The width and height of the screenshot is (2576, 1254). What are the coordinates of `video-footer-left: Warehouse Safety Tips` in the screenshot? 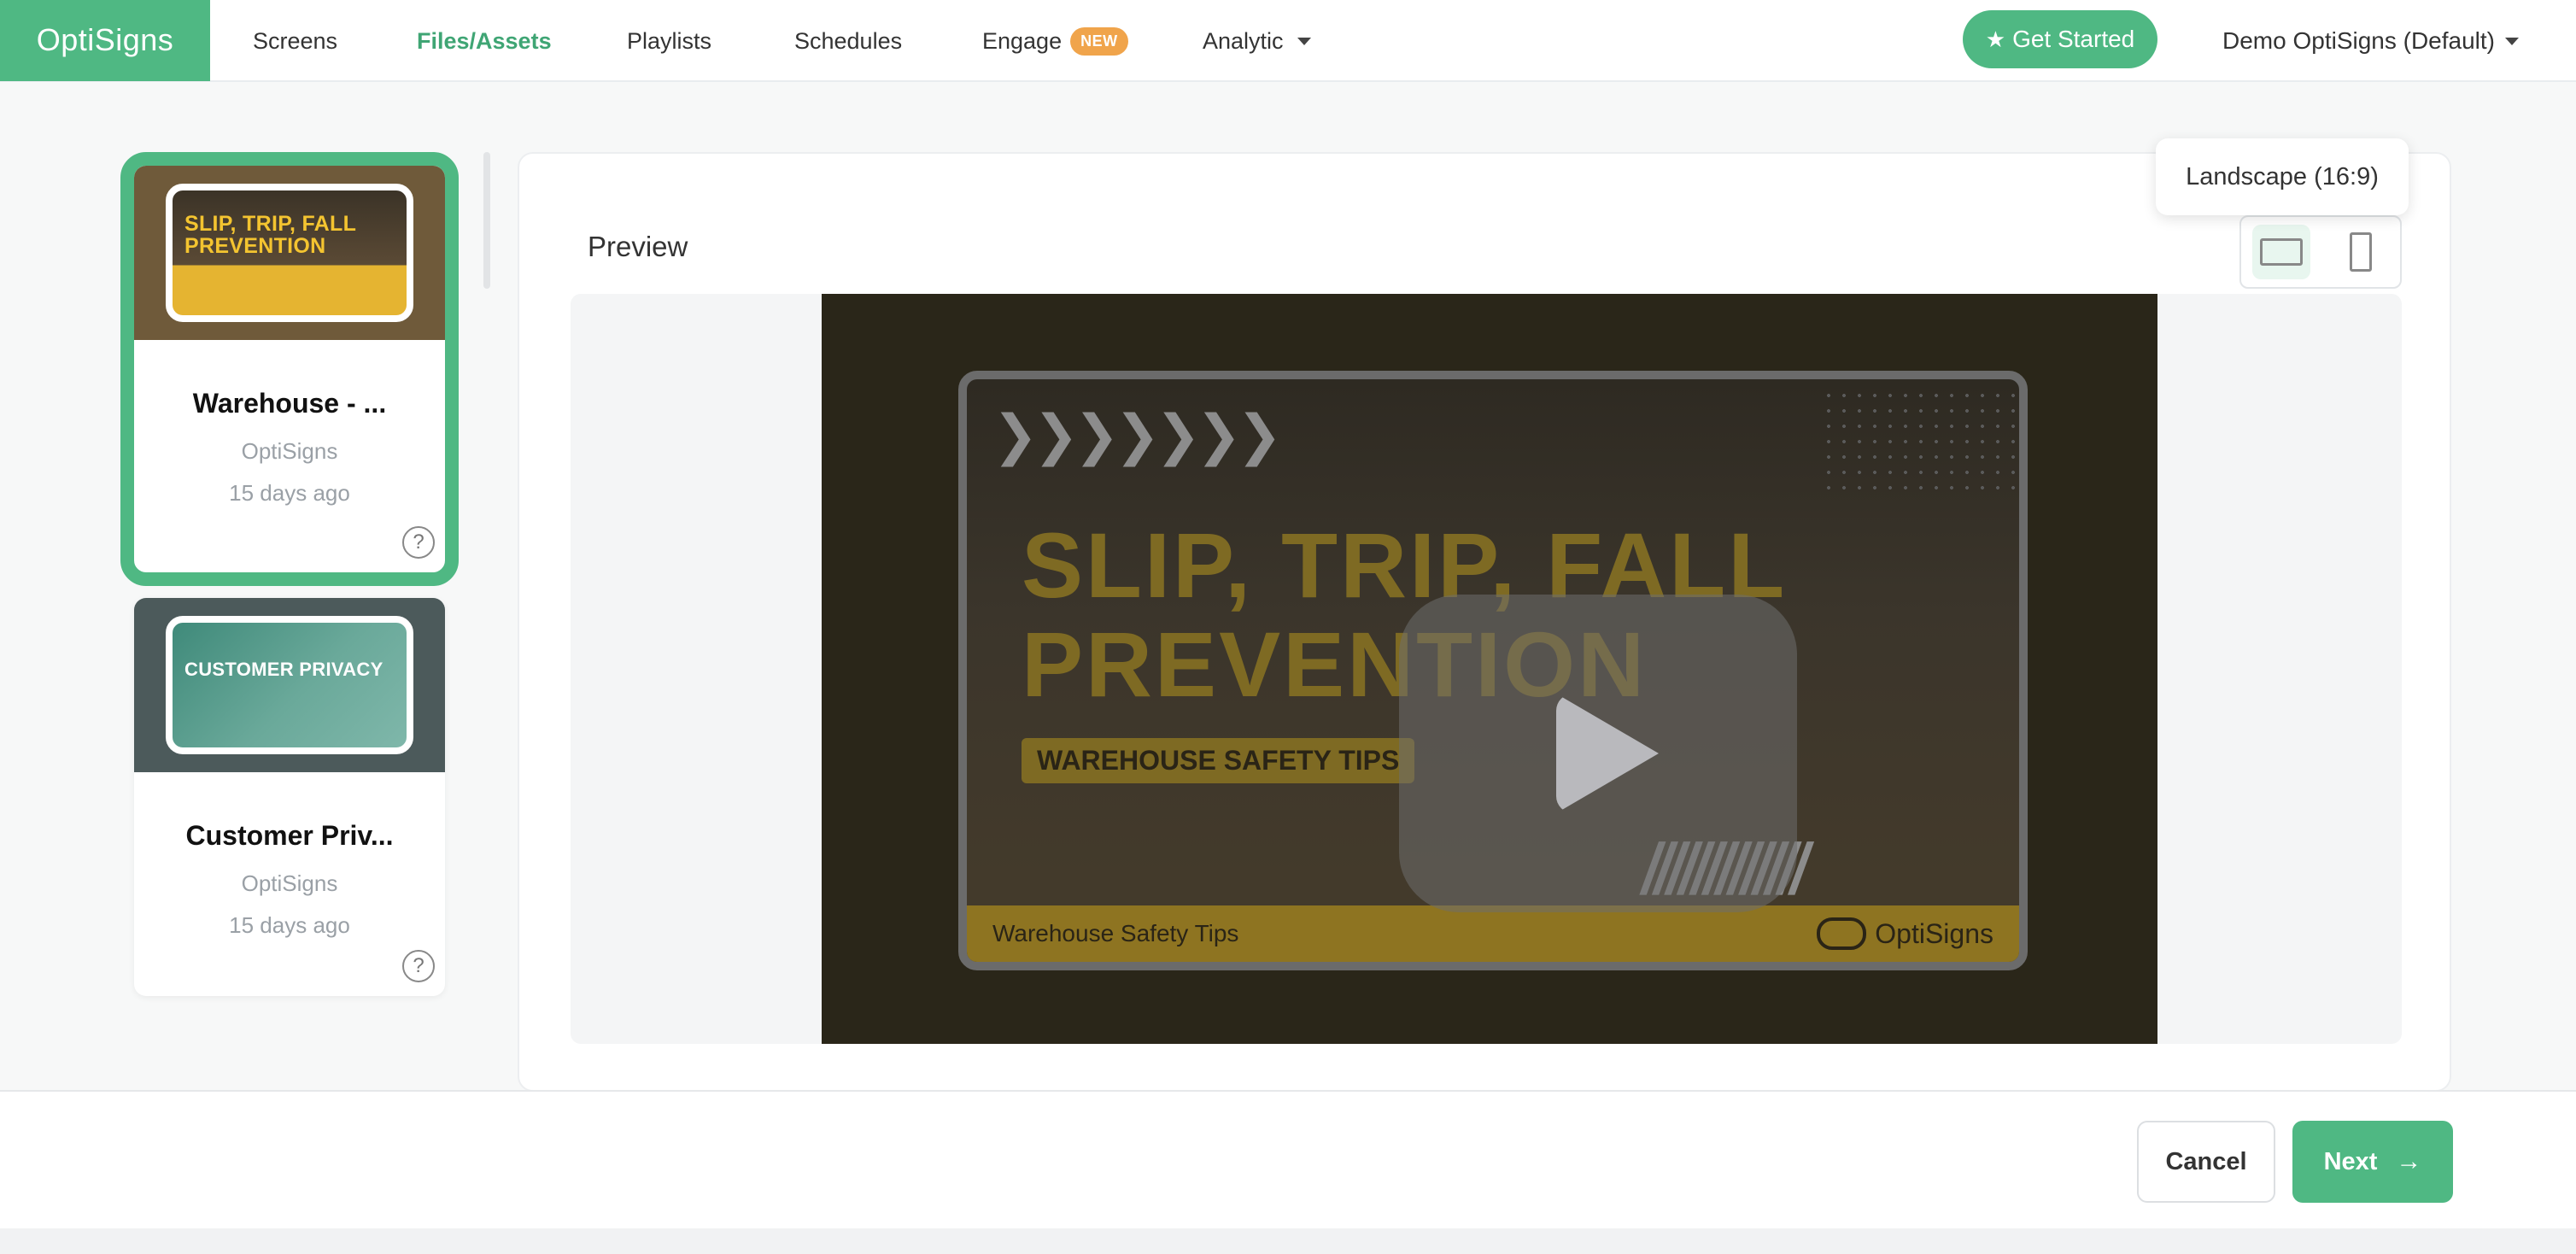 It's located at (1115, 933).